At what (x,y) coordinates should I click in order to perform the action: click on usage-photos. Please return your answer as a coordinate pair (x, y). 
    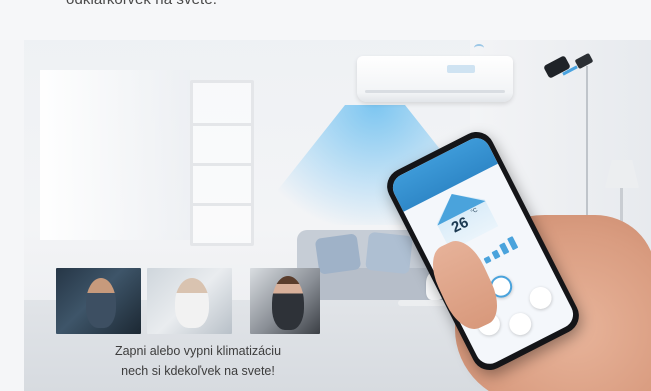
    Looking at the image, I should click on (190, 301).